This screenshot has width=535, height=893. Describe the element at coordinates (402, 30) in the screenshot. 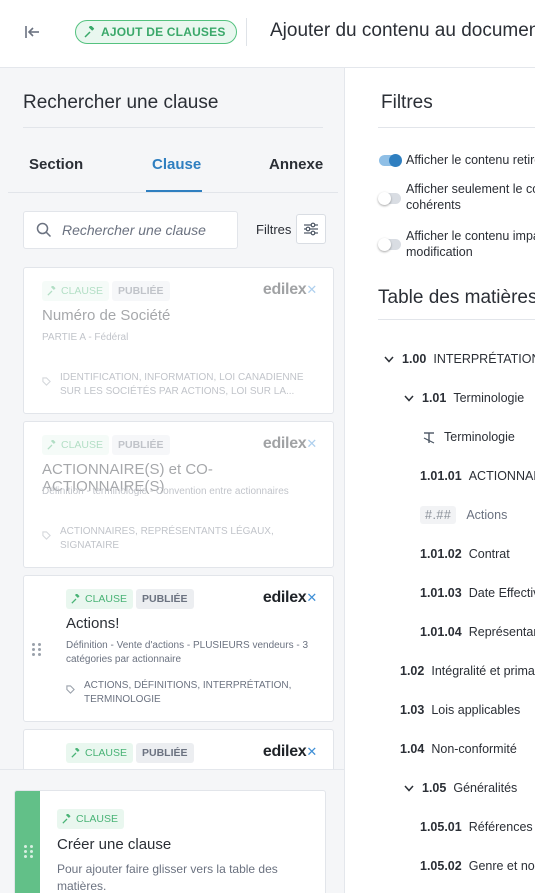

I see `page-title: Ajouter du contenu au document` at that location.